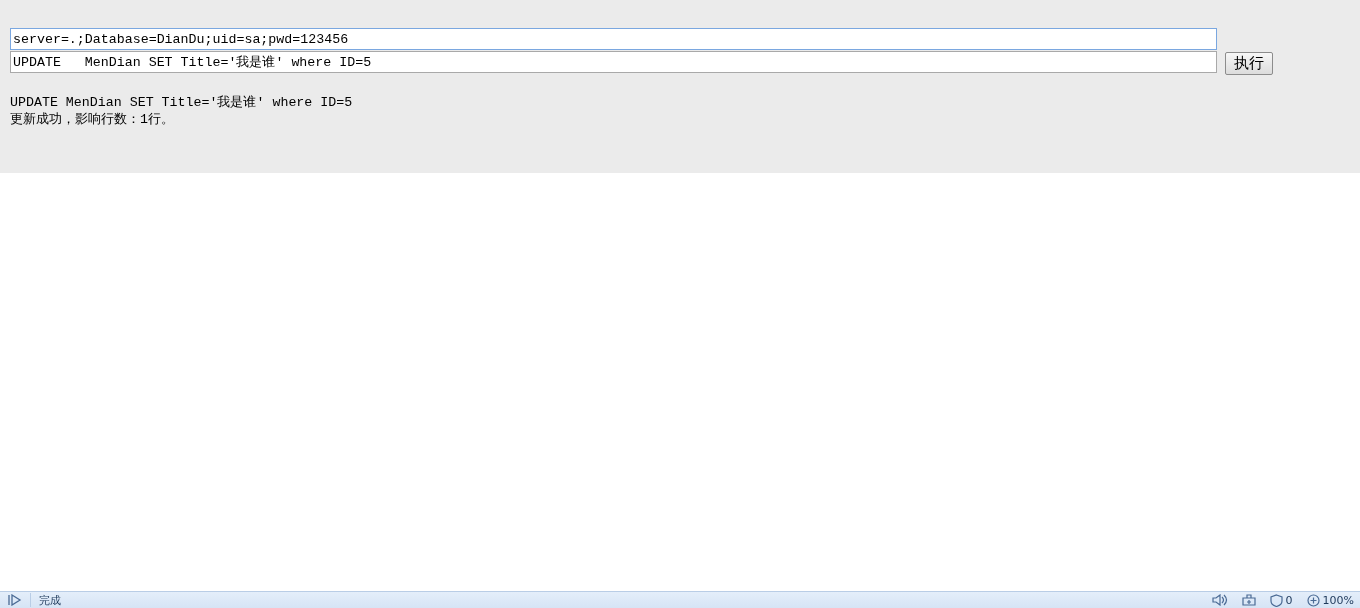  What do you see at coordinates (1276, 600) in the screenshot?
I see `shield-icon` at bounding box center [1276, 600].